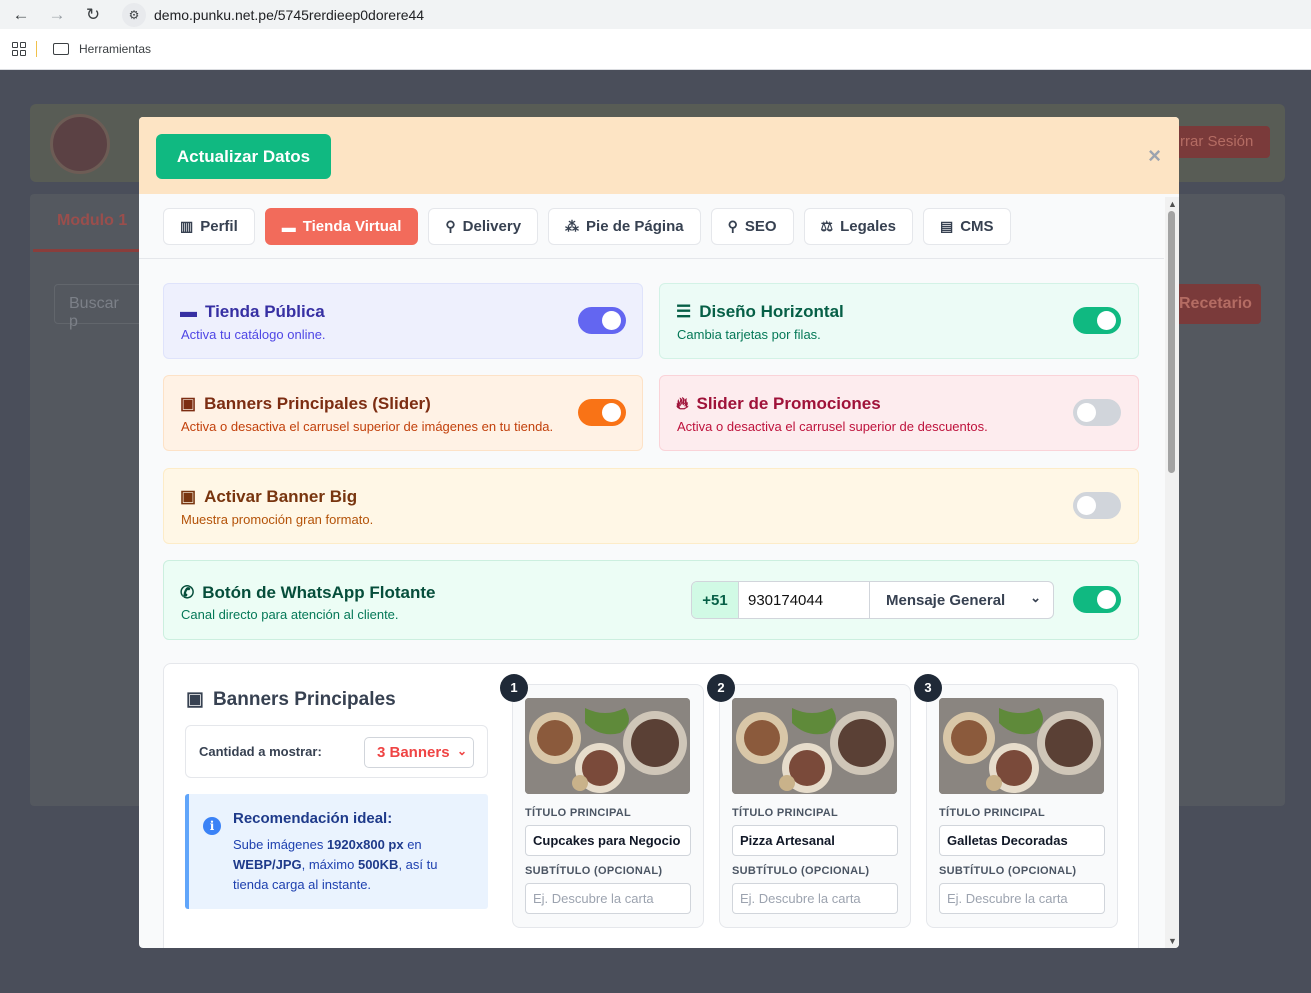 This screenshot has width=1311, height=993. What do you see at coordinates (352, 226) in the screenshot?
I see `tab-label: Tienda Virtual` at bounding box center [352, 226].